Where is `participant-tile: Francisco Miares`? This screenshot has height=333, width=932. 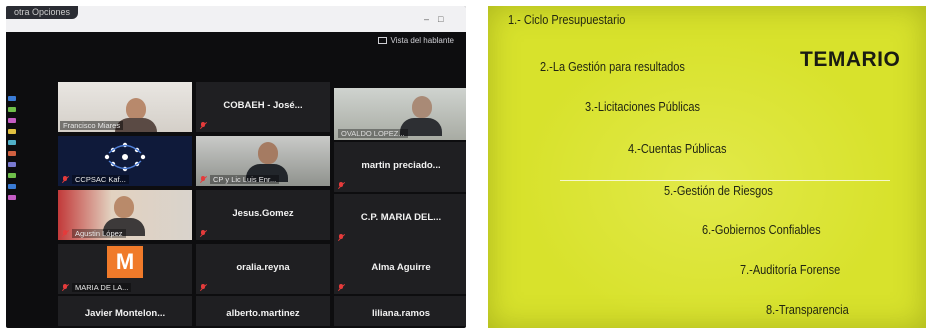 participant-tile: Francisco Miares is located at coordinates (125, 107).